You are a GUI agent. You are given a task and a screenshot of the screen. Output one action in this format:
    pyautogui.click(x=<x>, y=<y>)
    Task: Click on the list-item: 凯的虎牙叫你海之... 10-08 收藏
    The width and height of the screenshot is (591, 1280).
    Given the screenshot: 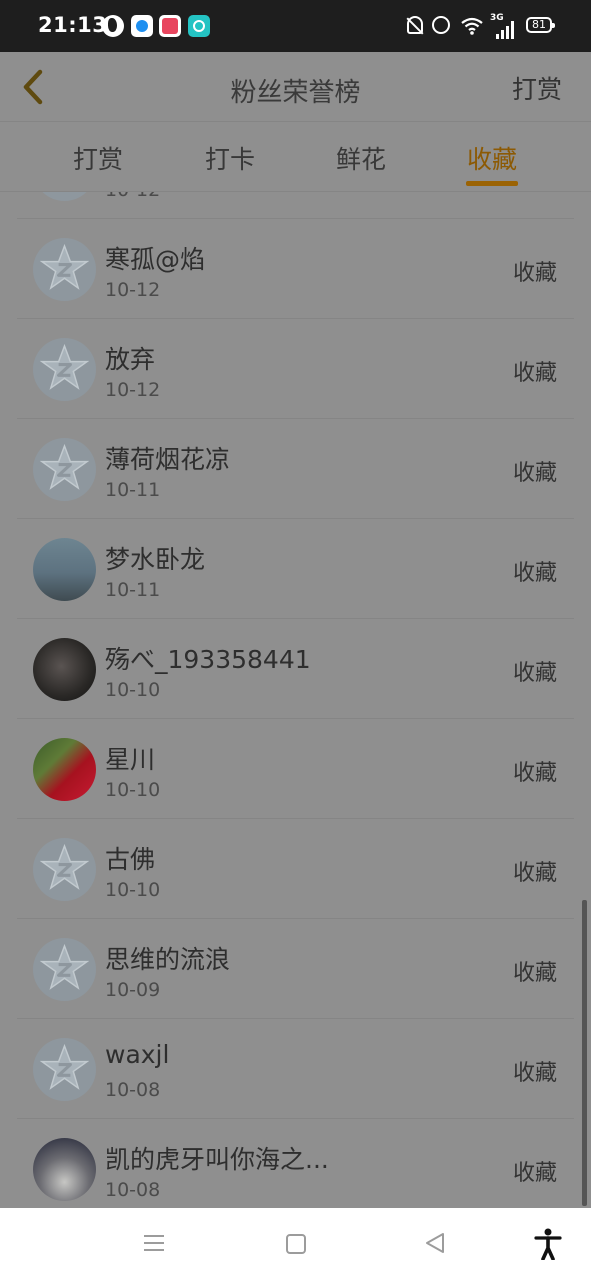 What is the action you would take?
    pyautogui.click(x=295, y=1163)
    